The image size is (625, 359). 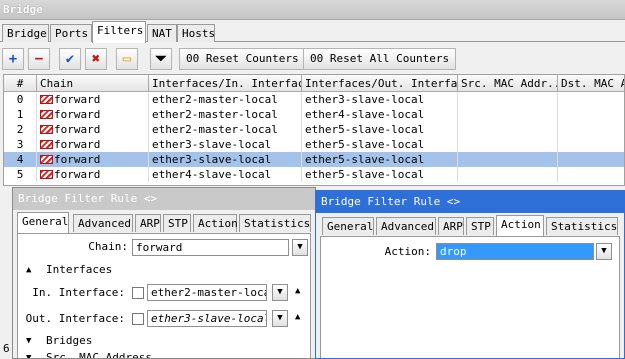 What do you see at coordinates (138, 293) in the screenshot?
I see `in-interface-negate-checkbox` at bounding box center [138, 293].